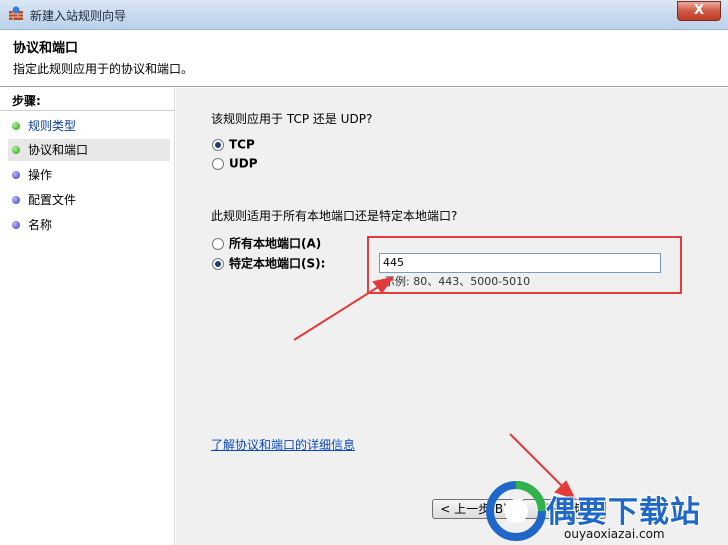 Image resolution: width=728 pixels, height=545 pixels. I want to click on radio-all-ports: 所有本地端口(A), so click(266, 243).